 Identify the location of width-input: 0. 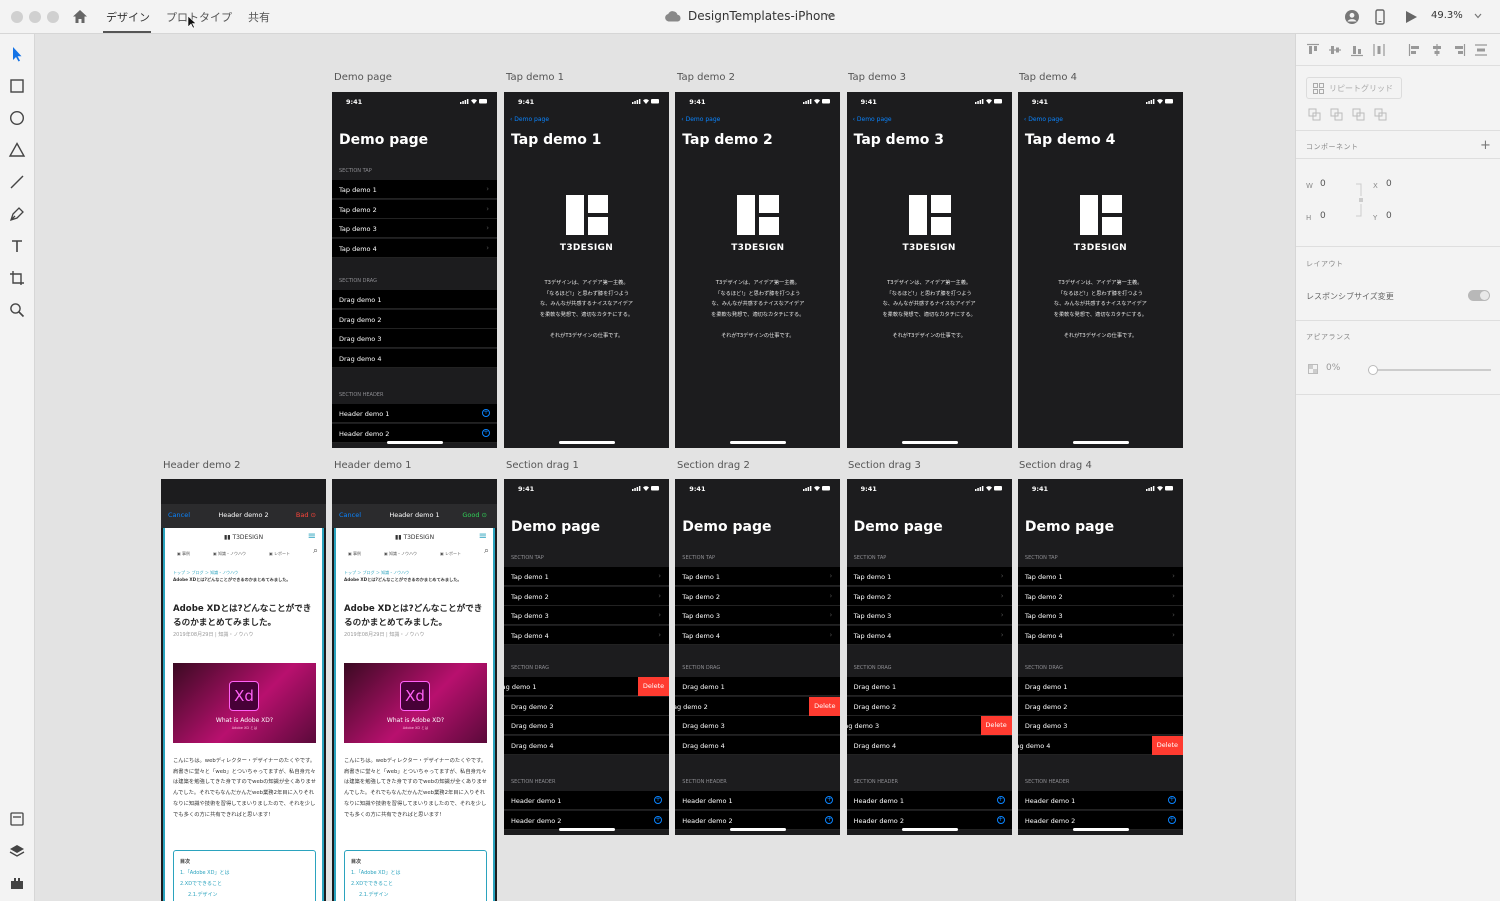
(1323, 184).